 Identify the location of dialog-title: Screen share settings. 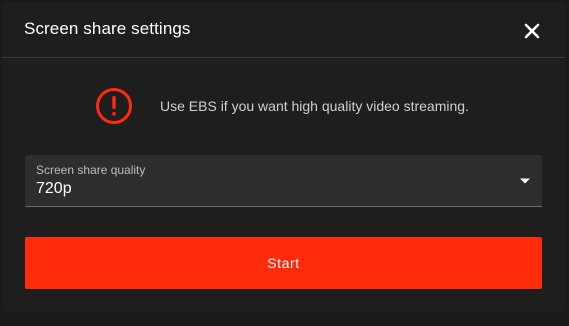
(107, 28).